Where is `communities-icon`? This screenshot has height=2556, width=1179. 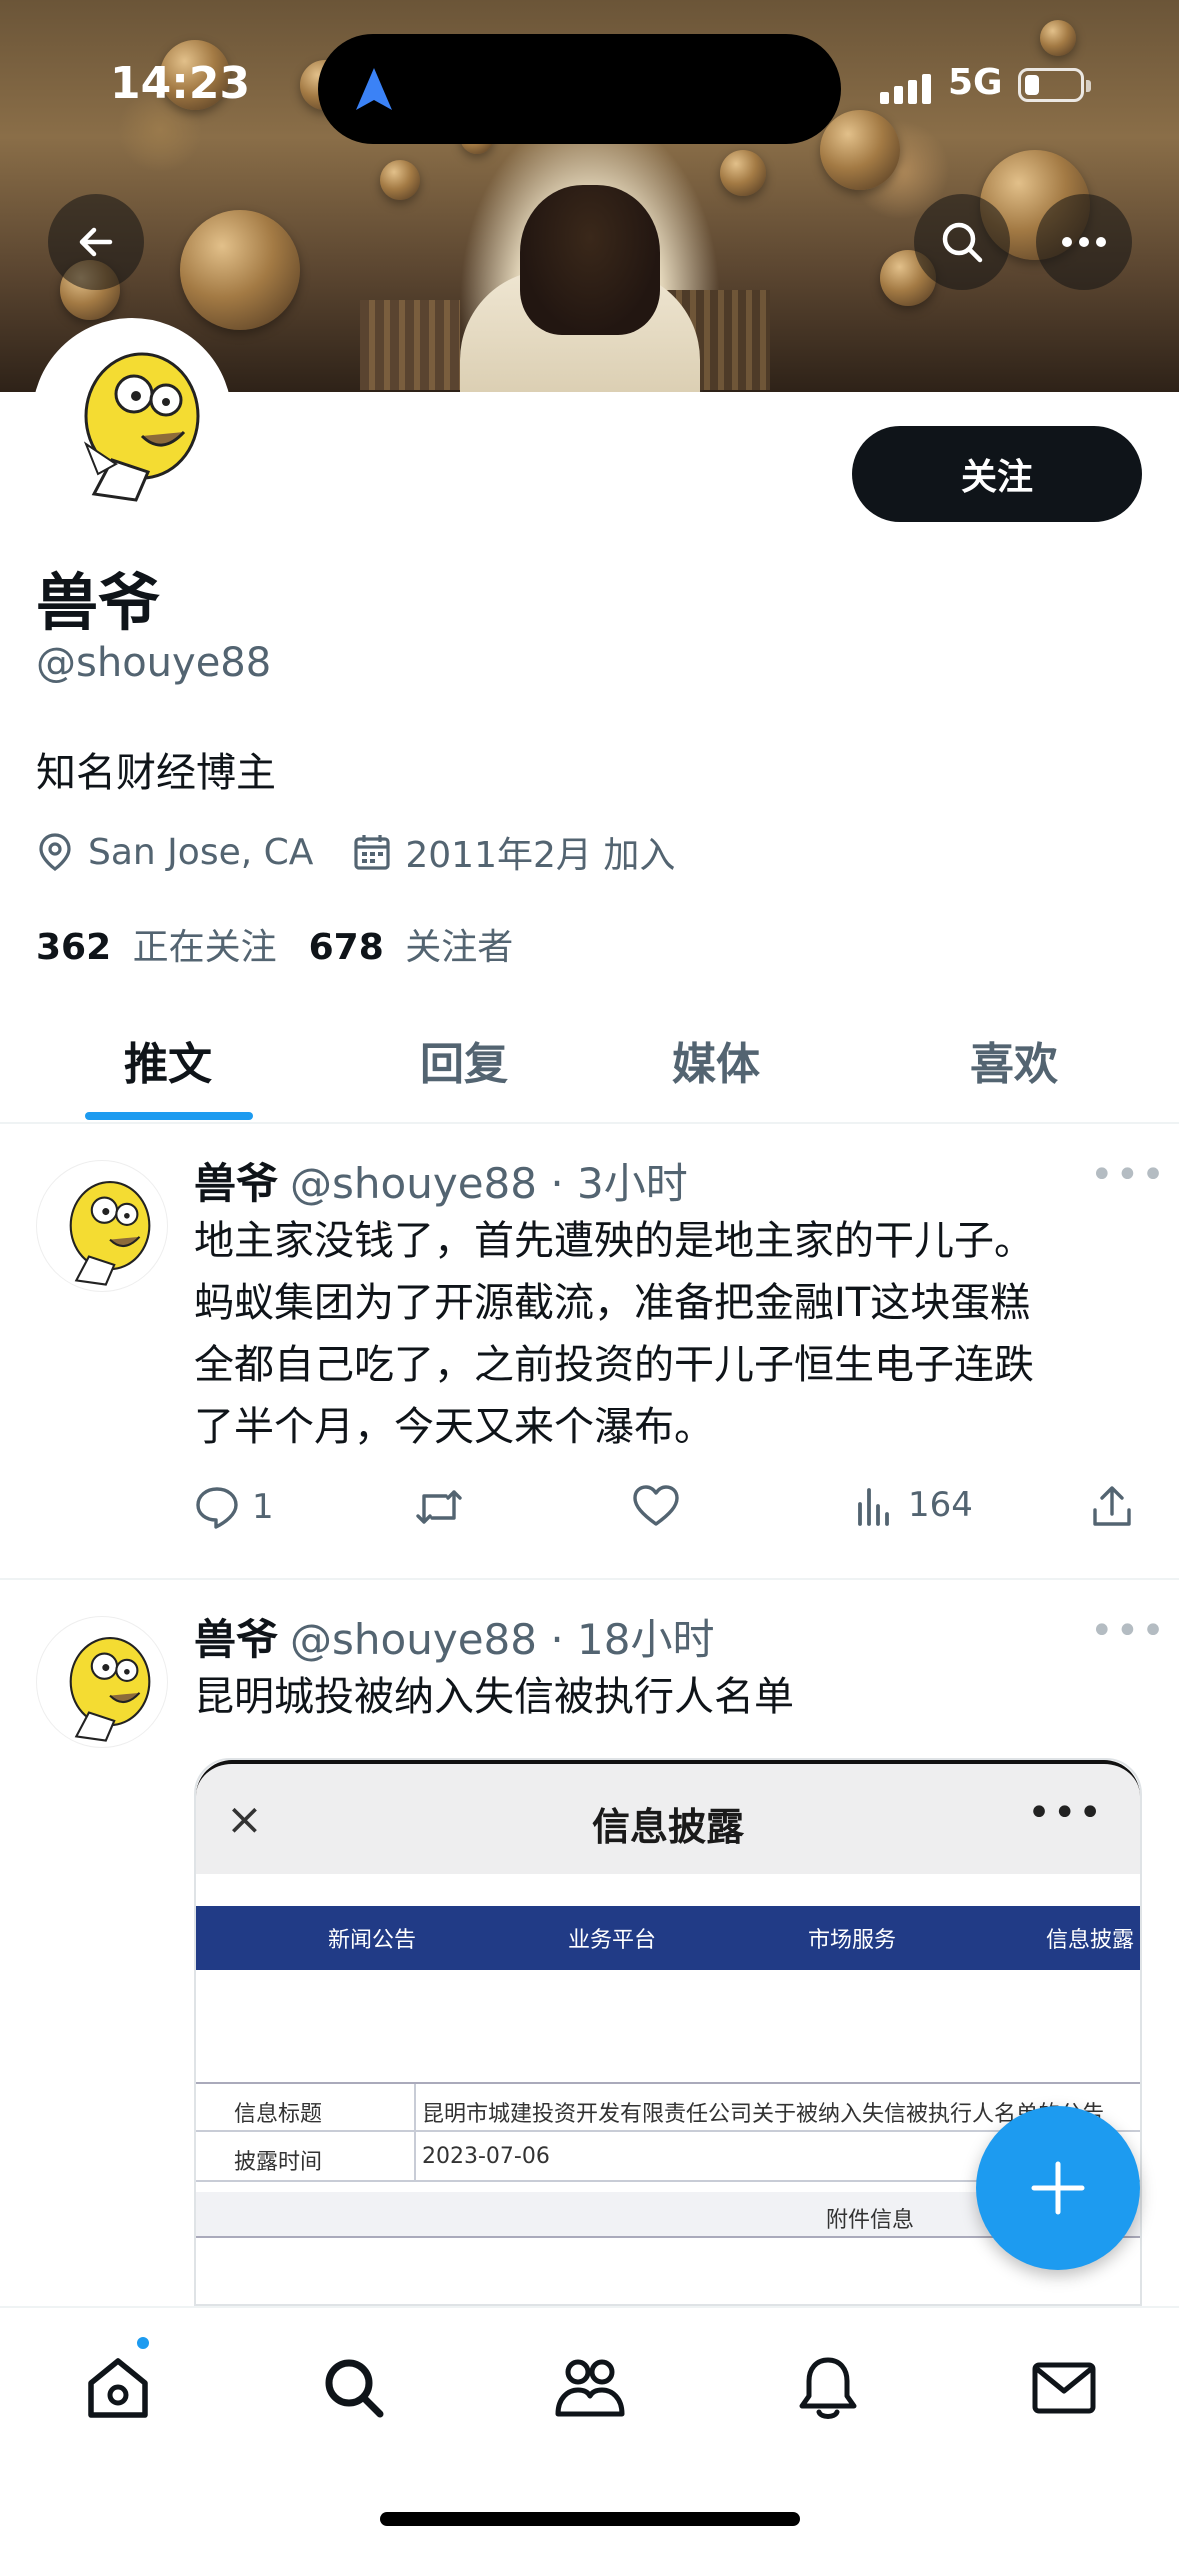
communities-icon is located at coordinates (590, 2388).